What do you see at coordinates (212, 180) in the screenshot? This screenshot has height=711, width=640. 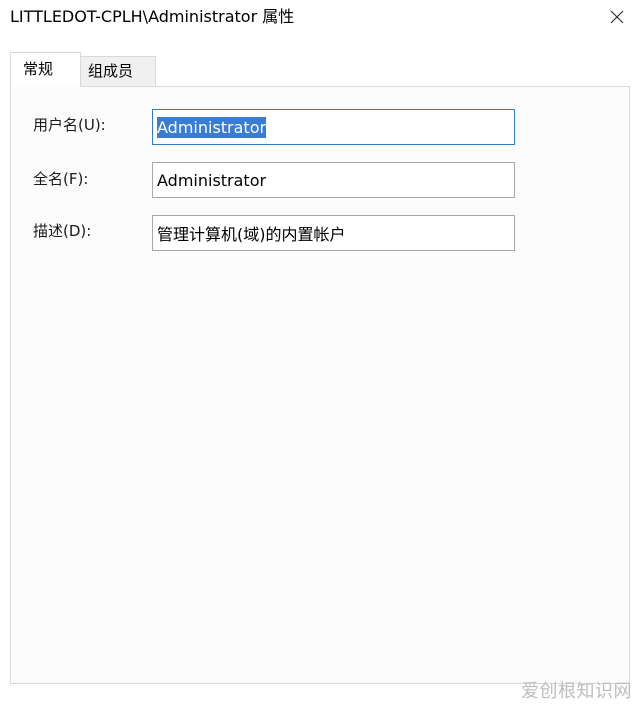 I see `fullname-value: Administrator` at bounding box center [212, 180].